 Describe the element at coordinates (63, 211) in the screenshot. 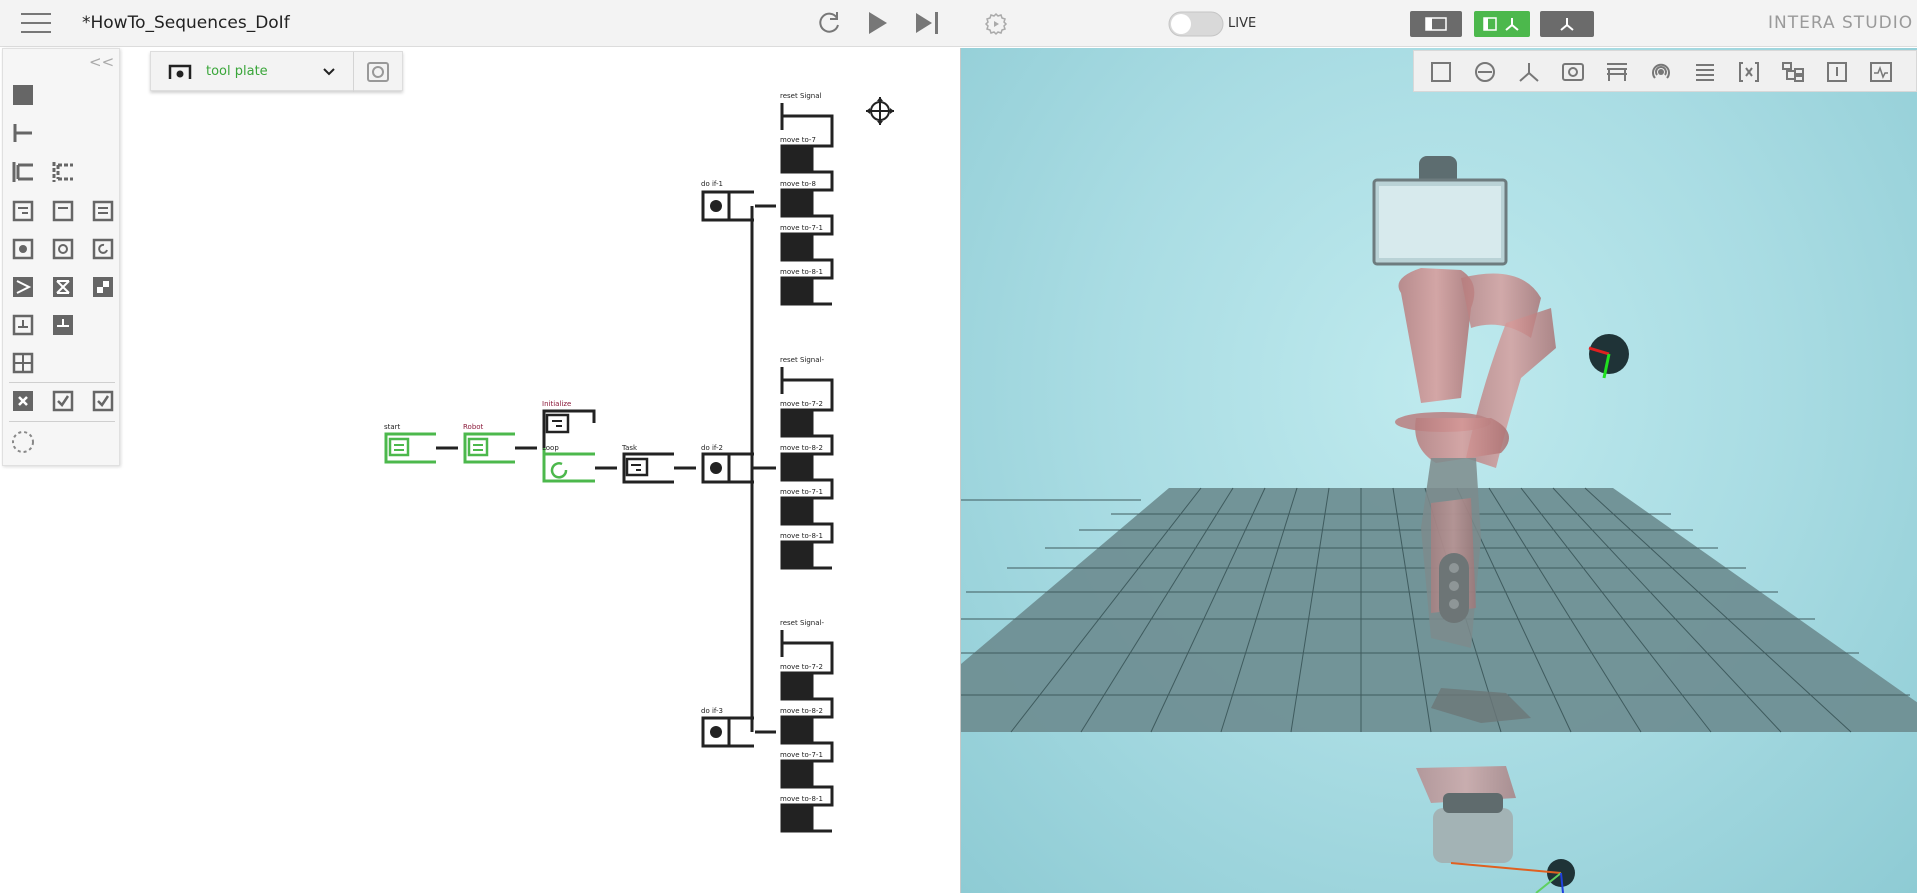

I see `subtask-node-icon` at that location.